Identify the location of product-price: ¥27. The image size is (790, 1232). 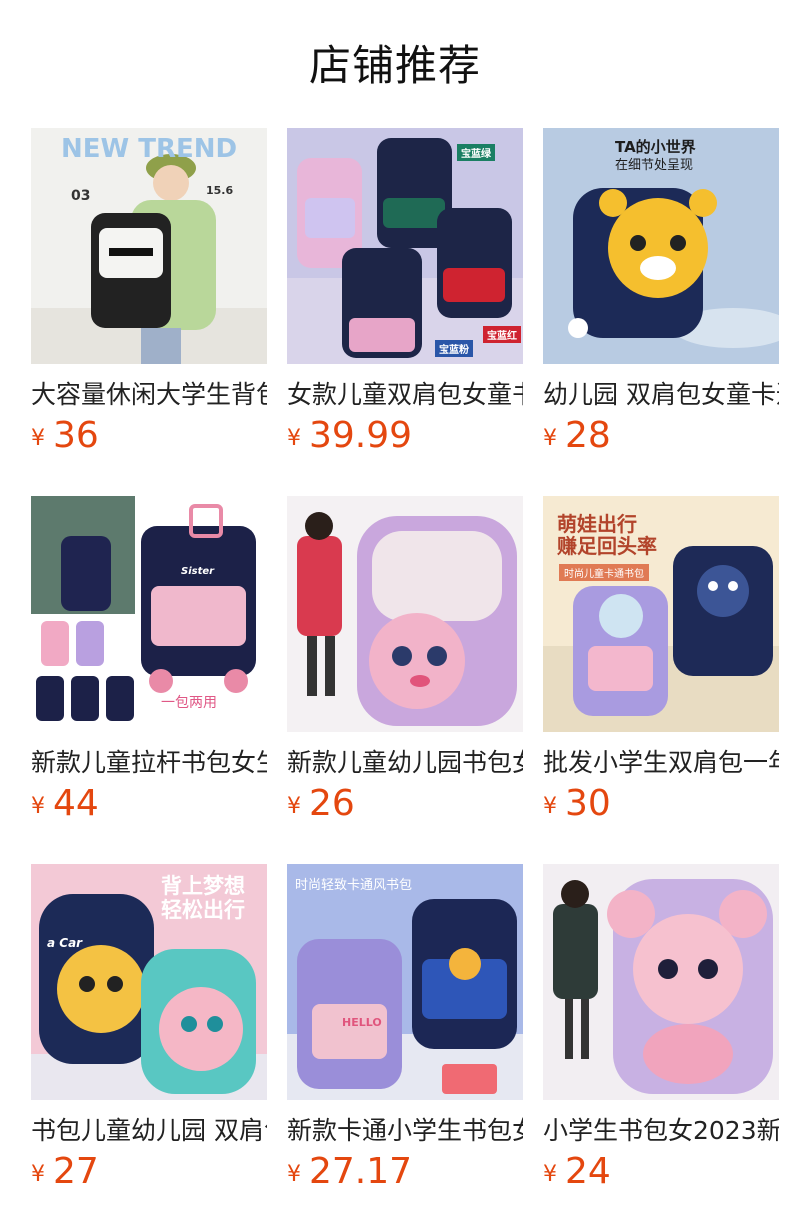
(65, 1172).